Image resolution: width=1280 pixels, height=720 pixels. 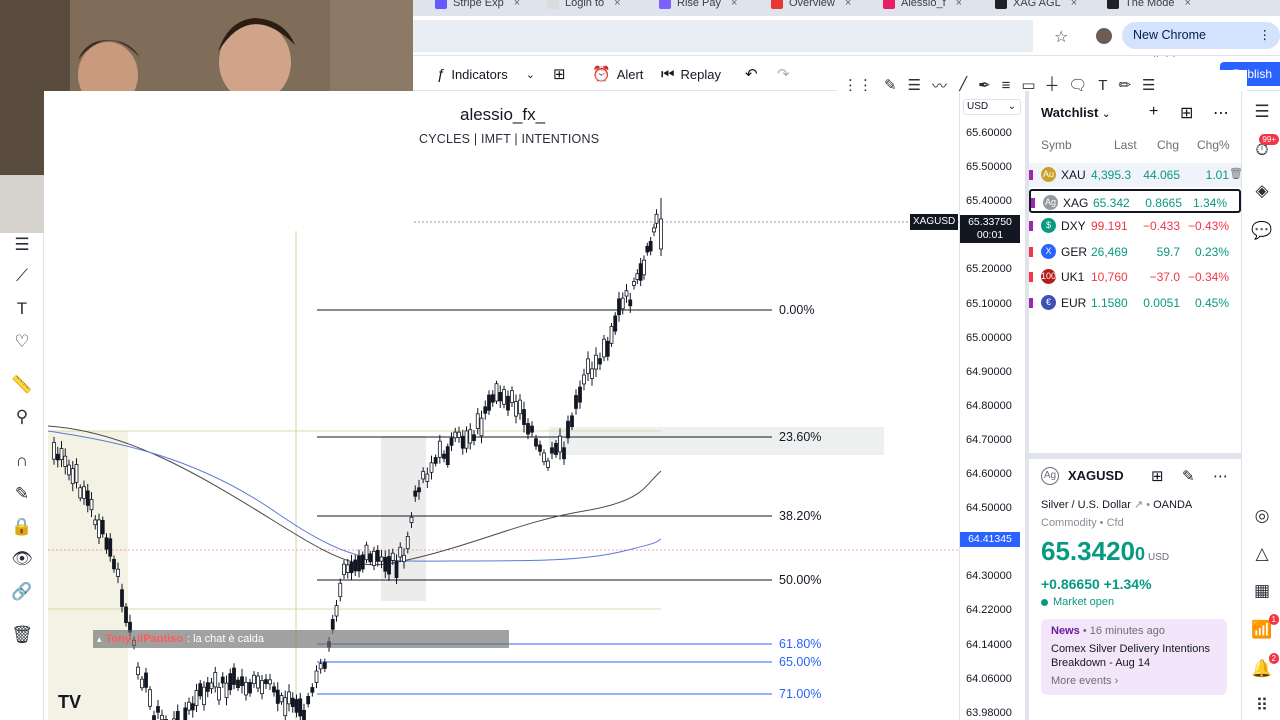 I want to click on row-change-percent: 0.23%, so click(x=1211, y=251).